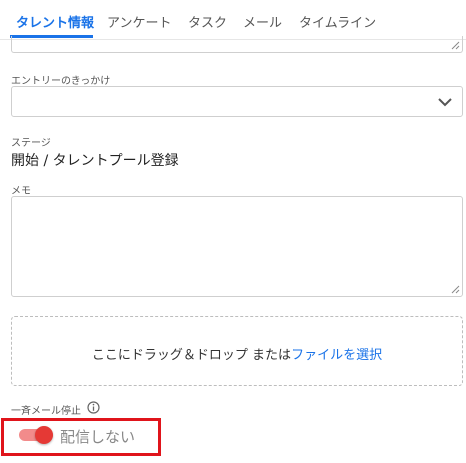 The image size is (466, 463). I want to click on toggle-label: 配信しない, so click(98, 437).